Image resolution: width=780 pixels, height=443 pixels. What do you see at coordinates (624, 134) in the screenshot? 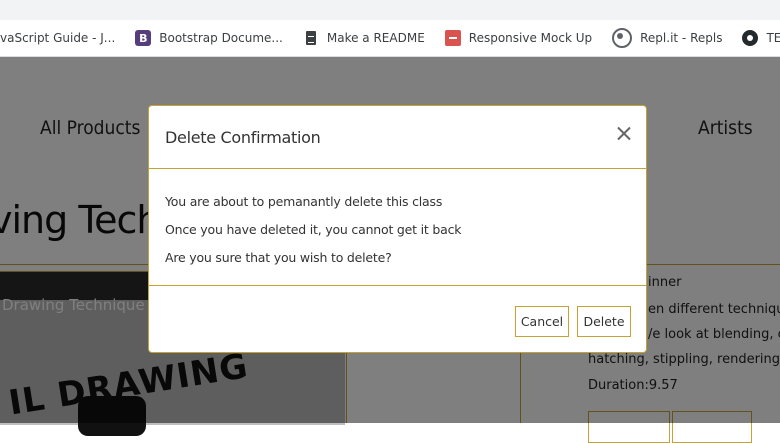
I see `close-icon` at bounding box center [624, 134].